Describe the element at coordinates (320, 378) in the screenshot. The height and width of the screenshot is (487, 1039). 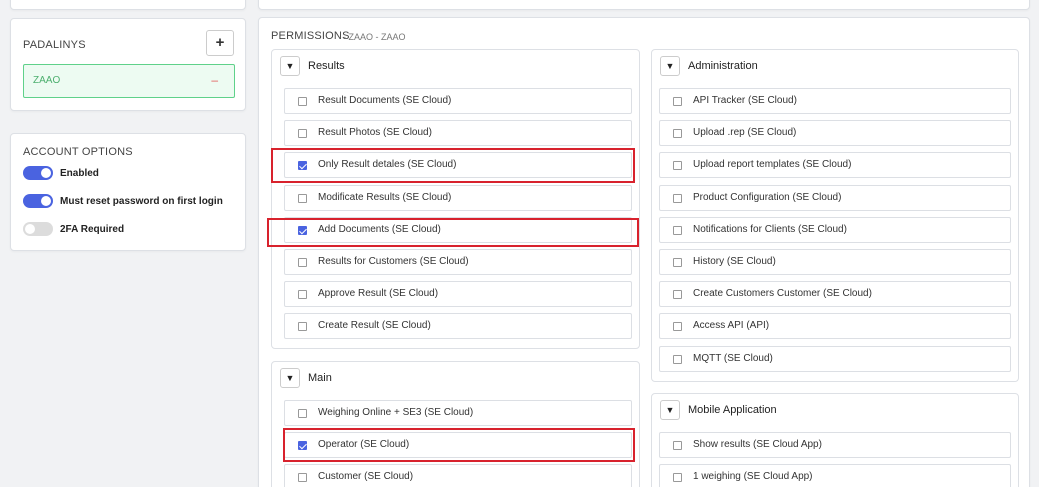
I see `main-group-title: Main` at that location.